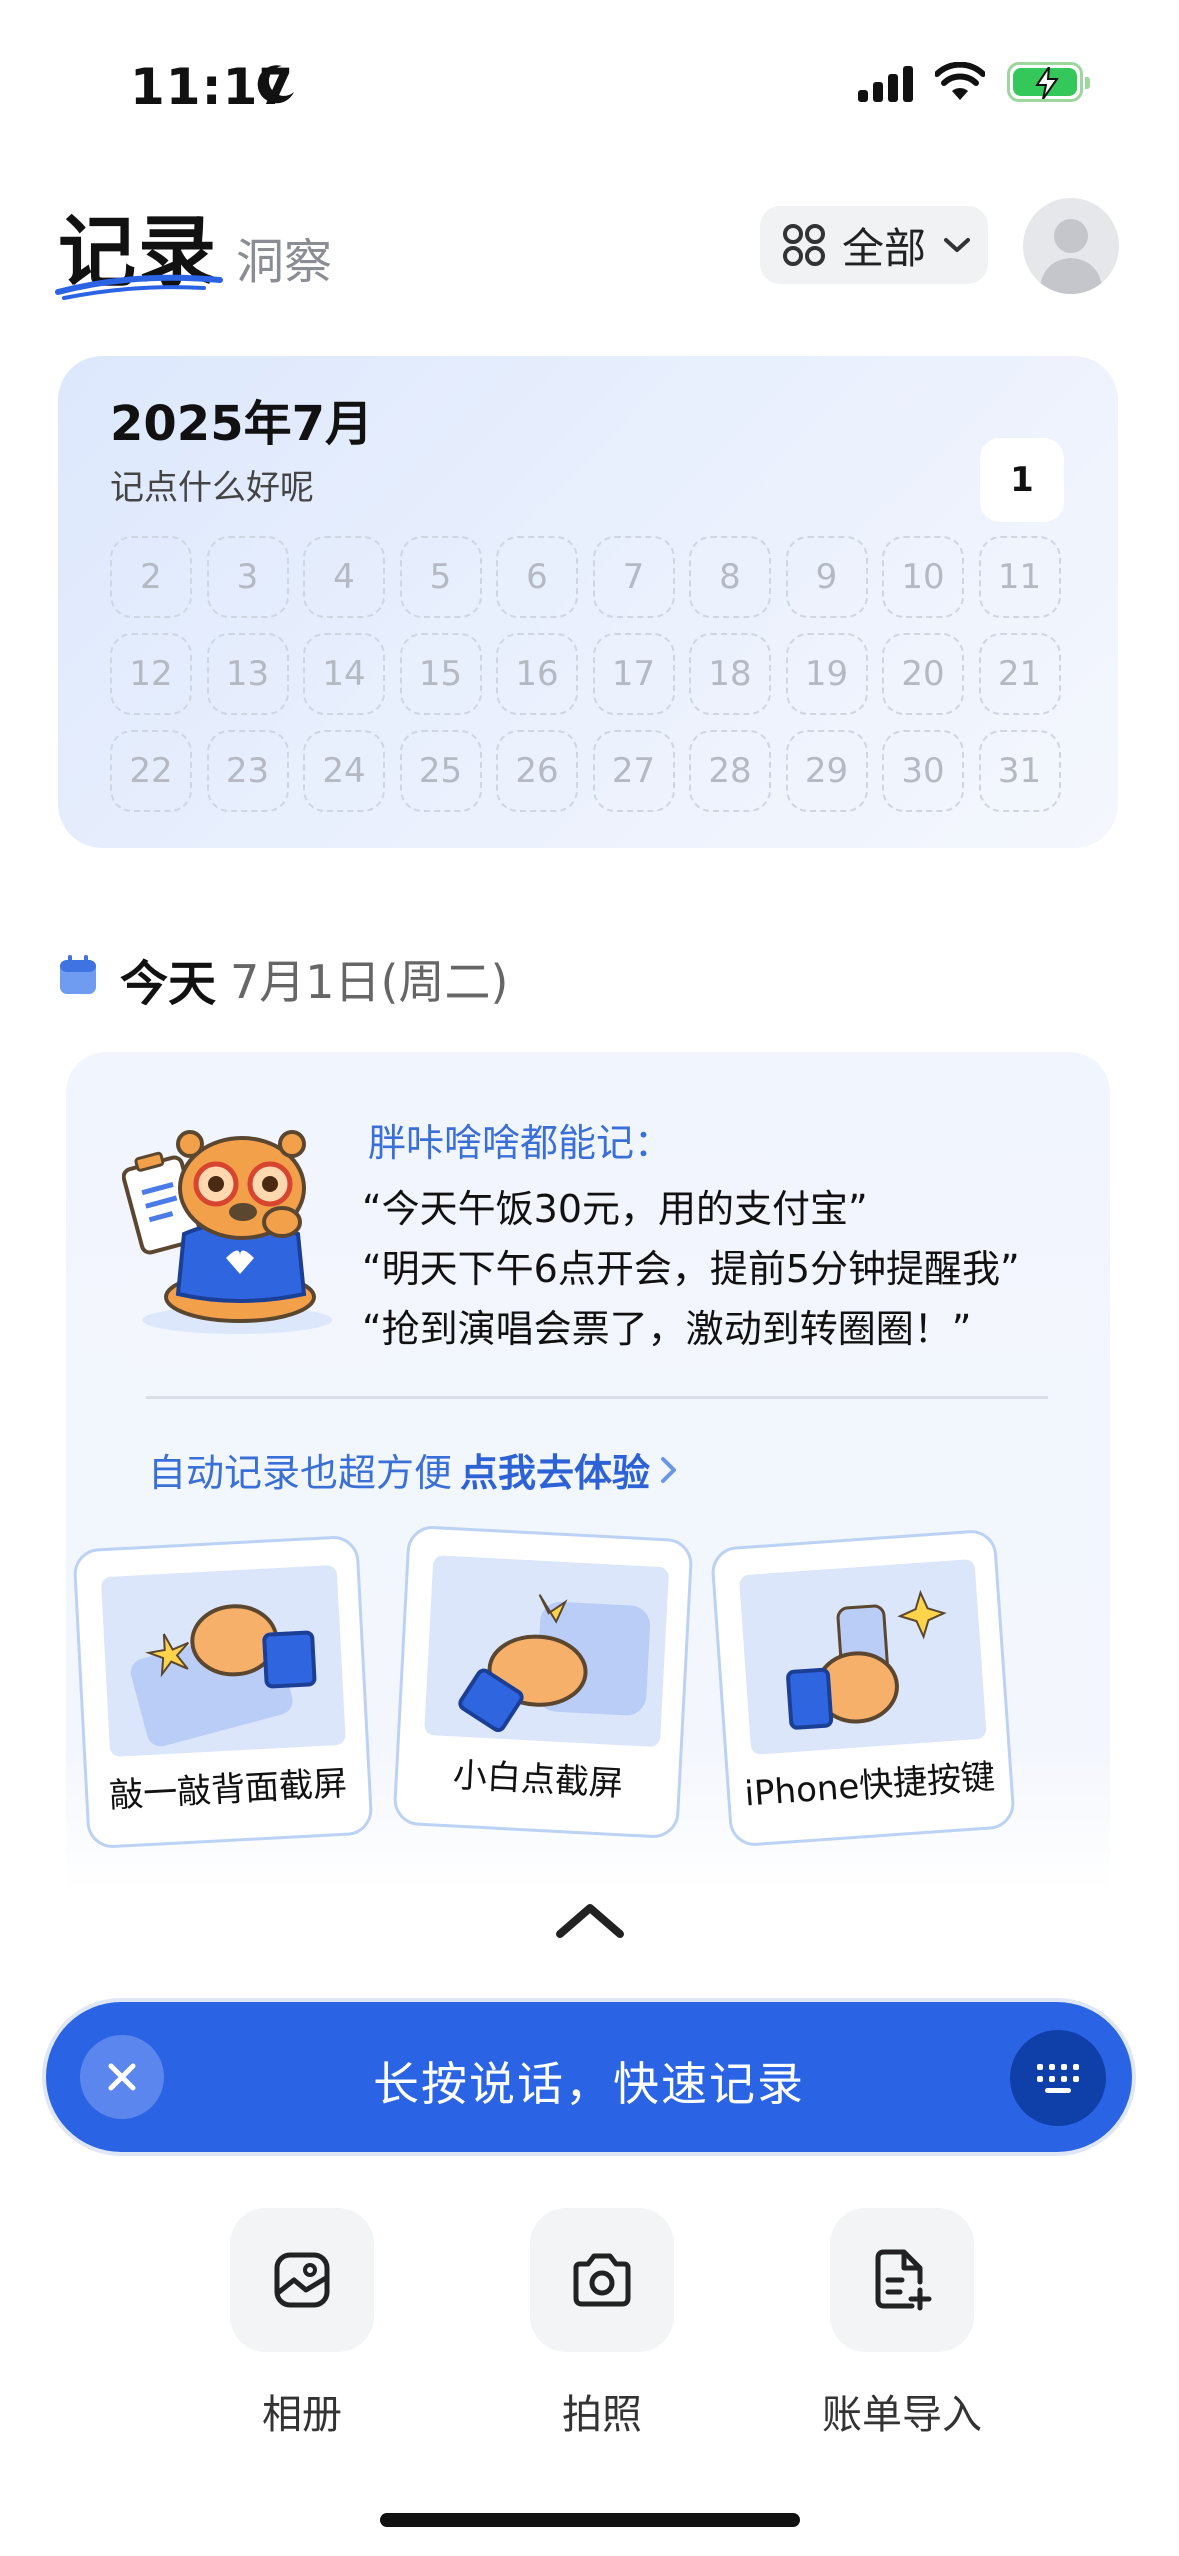 The height and width of the screenshot is (2556, 1179). What do you see at coordinates (227, 1232) in the screenshot?
I see `mascot-illustration` at bounding box center [227, 1232].